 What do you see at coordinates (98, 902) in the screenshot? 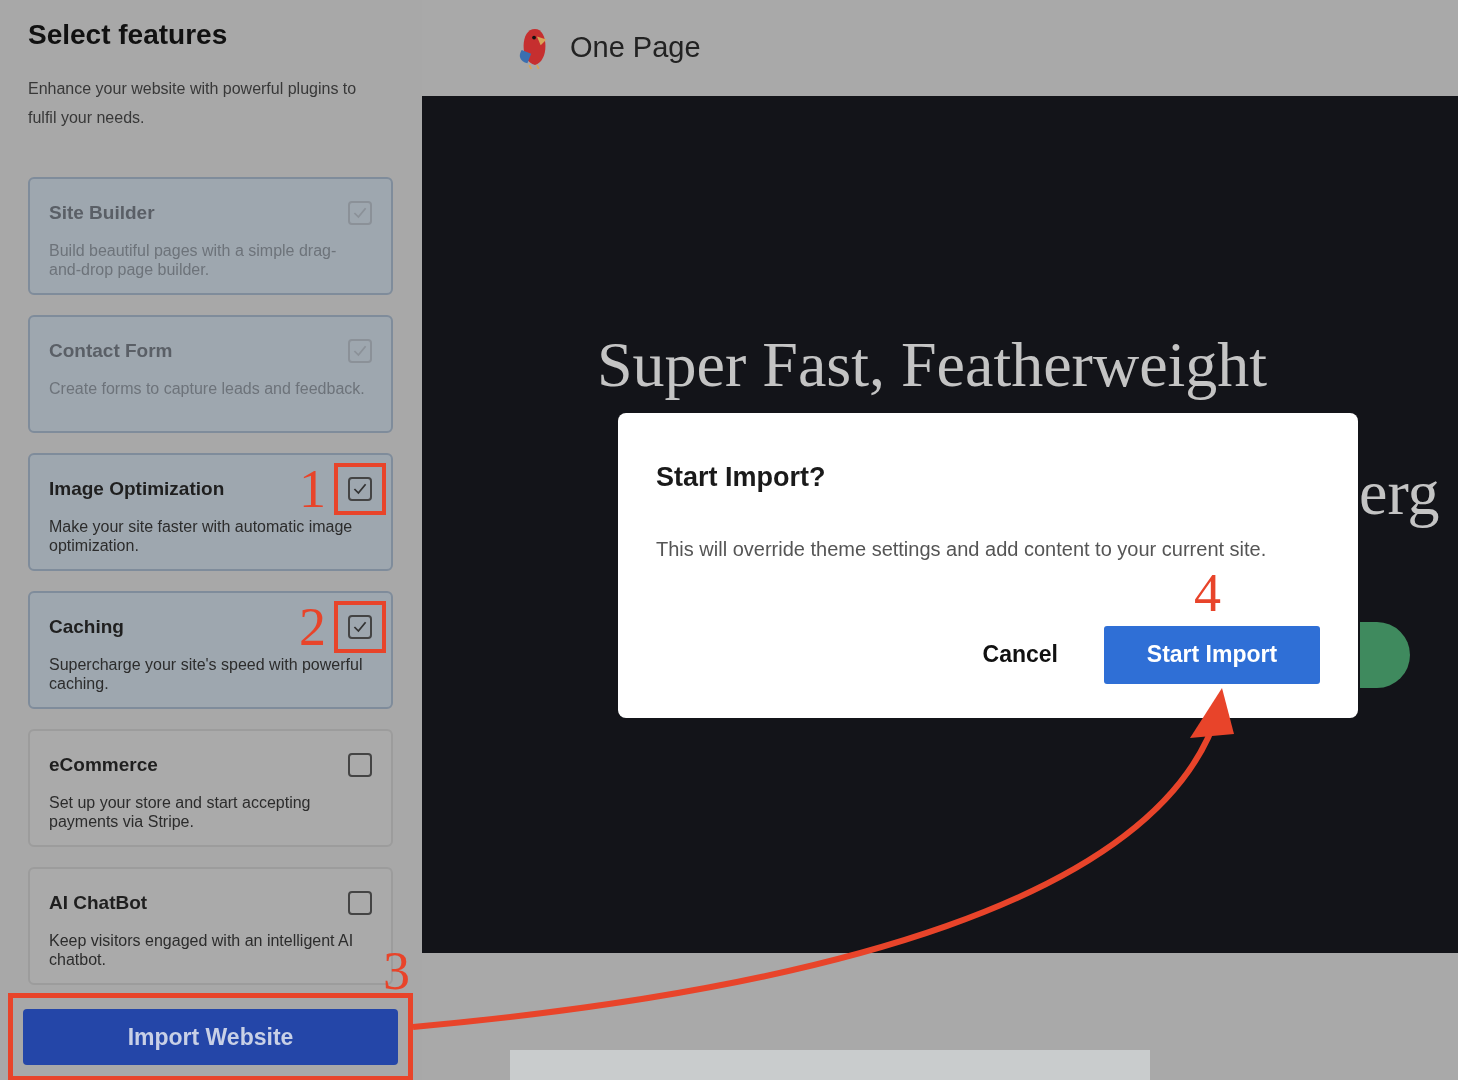
I see `feature-title: AI ChatBot` at bounding box center [98, 902].